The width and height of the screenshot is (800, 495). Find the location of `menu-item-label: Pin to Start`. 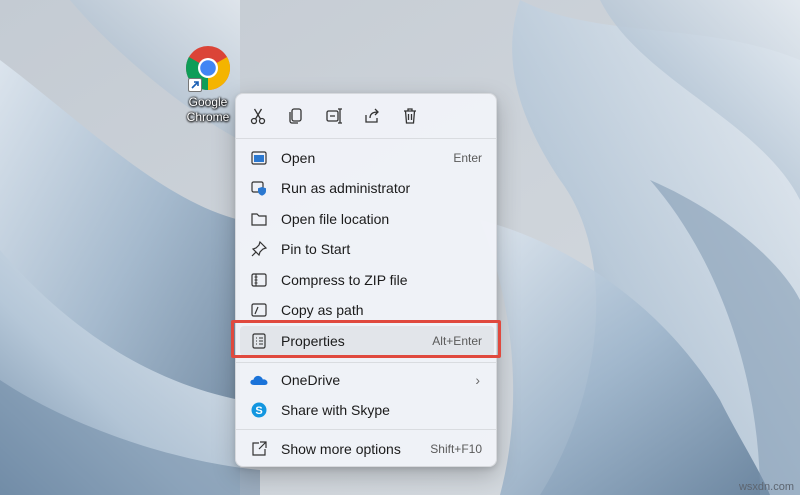

menu-item-label: Pin to Start is located at coordinates (316, 249).